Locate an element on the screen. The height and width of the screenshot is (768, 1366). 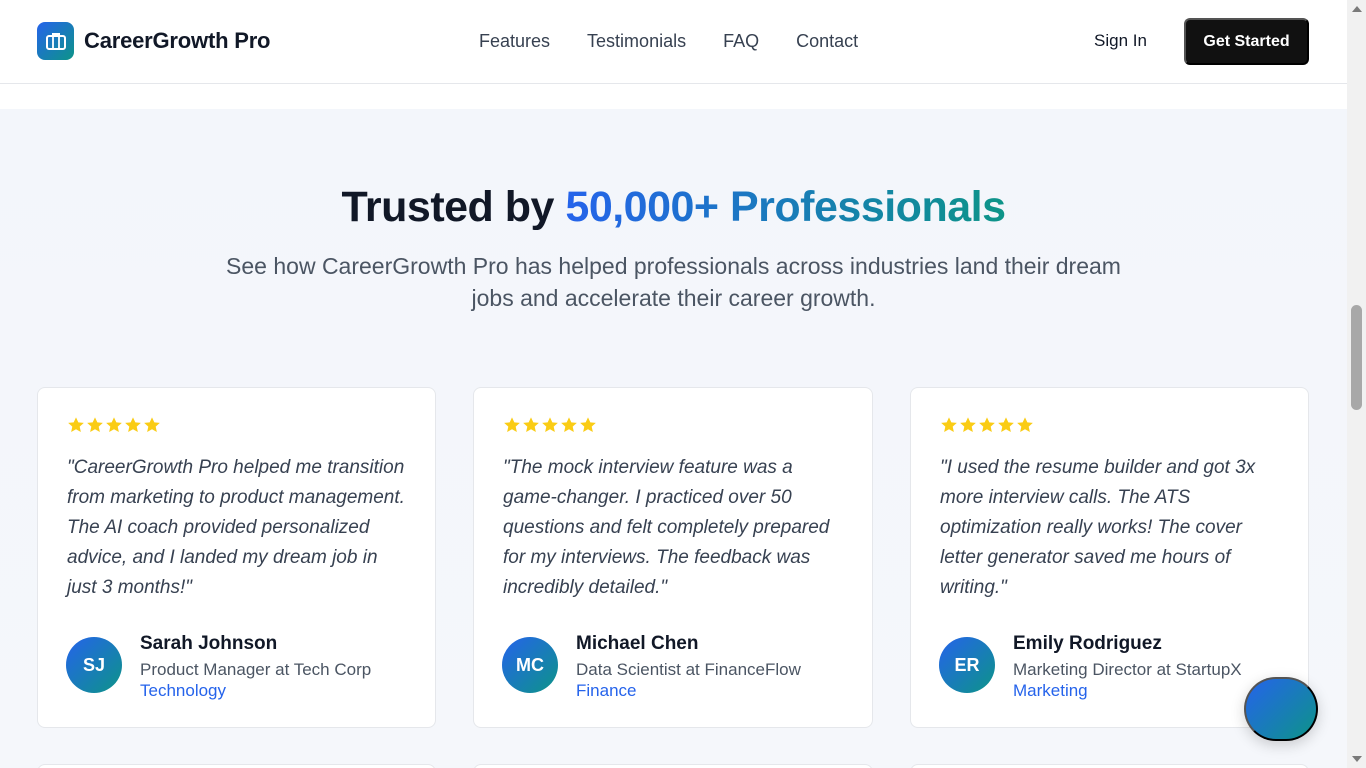
chat-button is located at coordinates (1281, 709).